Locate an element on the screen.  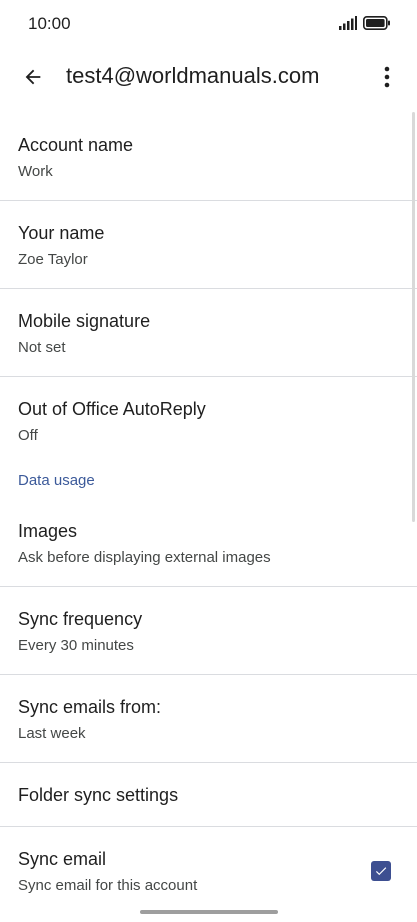
page-title: test4@worldmanuals.com is located at coordinates (193, 75).